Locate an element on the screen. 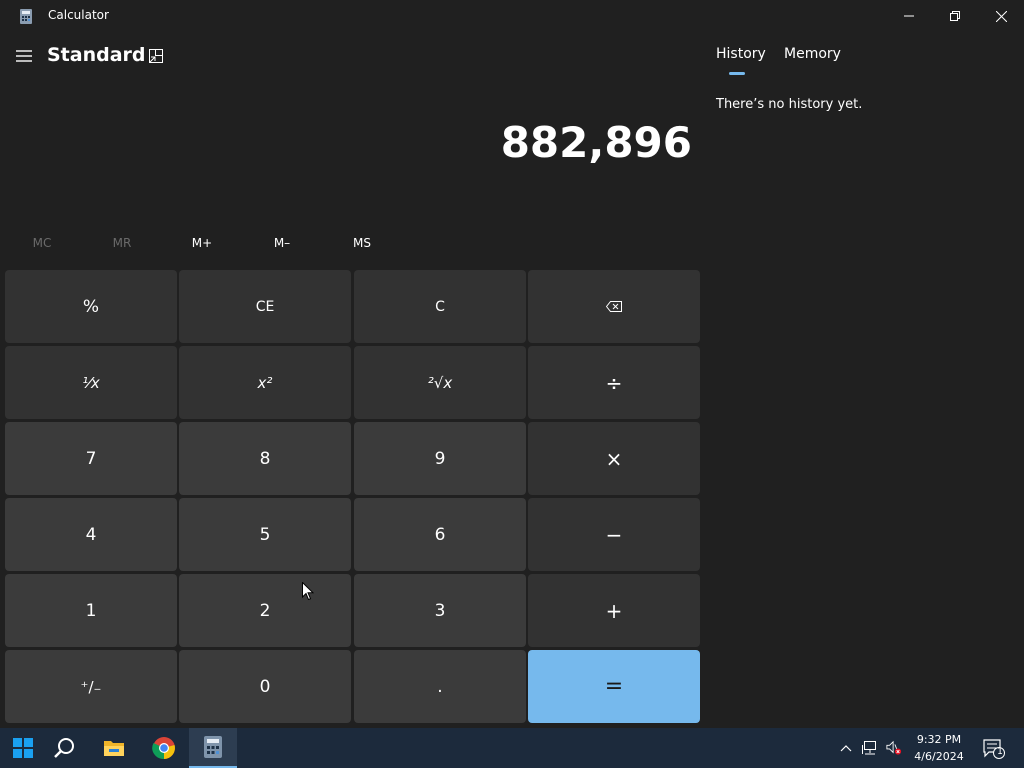  square-button: x² is located at coordinates (265, 382).